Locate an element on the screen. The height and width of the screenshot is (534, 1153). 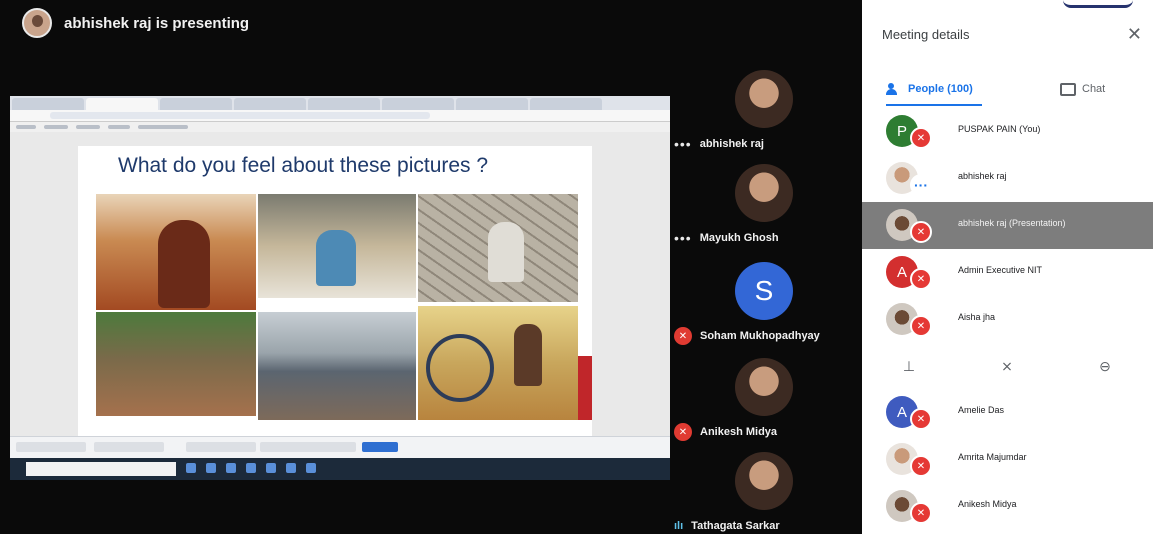
slide-photo-child-labour is located at coordinates (498, 363).